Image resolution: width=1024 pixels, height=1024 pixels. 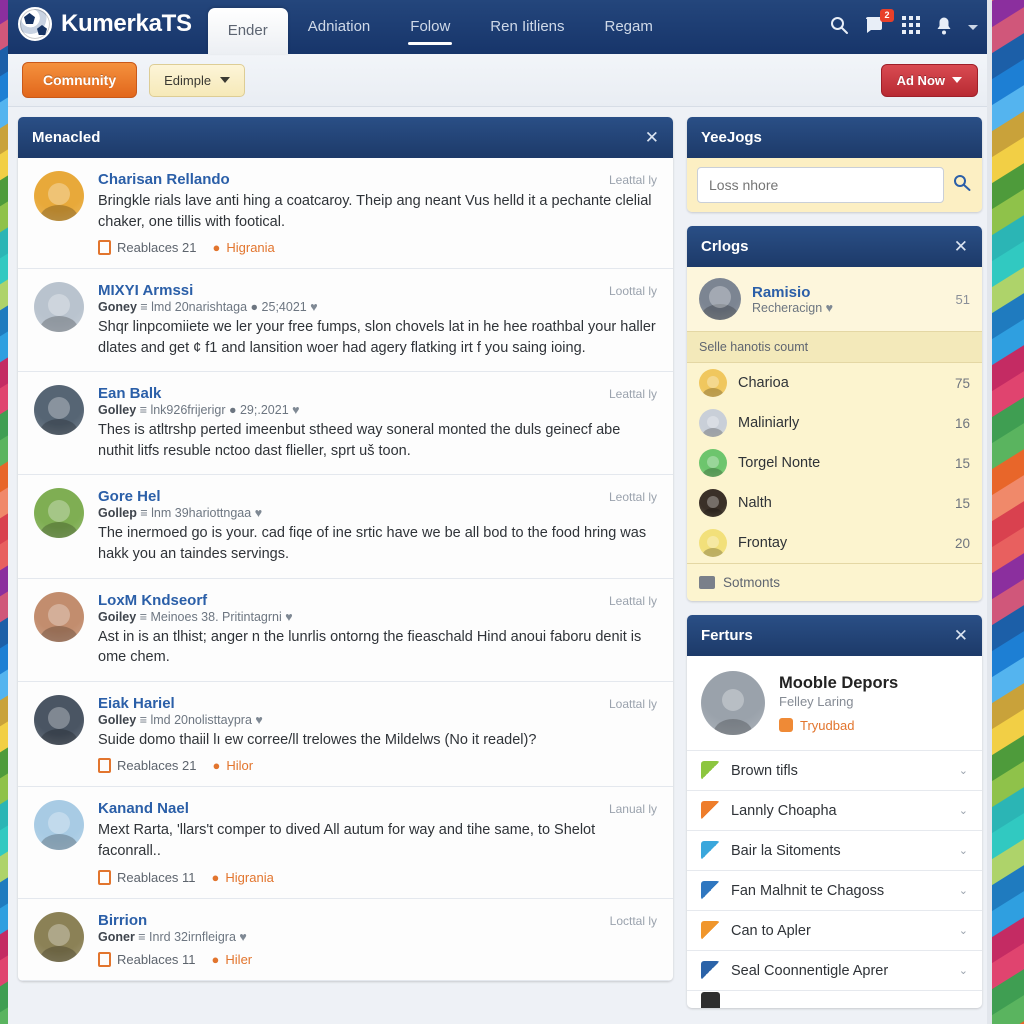 I want to click on example-dropdown: Edimple, so click(x=197, y=80).